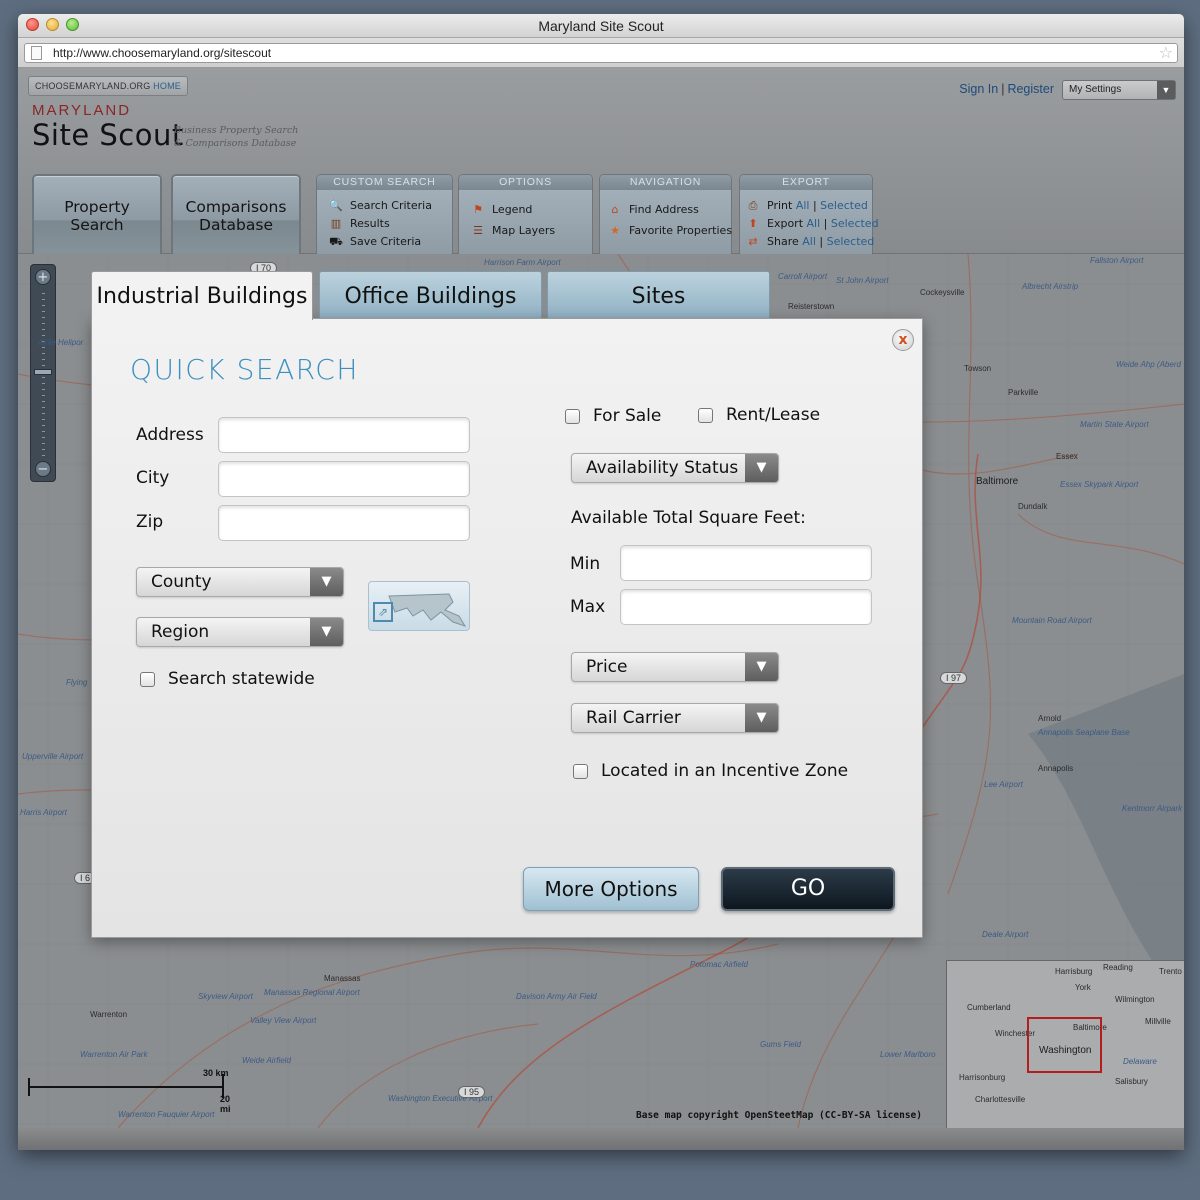 This screenshot has width=1200, height=1200. Describe the element at coordinates (585, 564) in the screenshot. I see `min-label: Min` at that location.